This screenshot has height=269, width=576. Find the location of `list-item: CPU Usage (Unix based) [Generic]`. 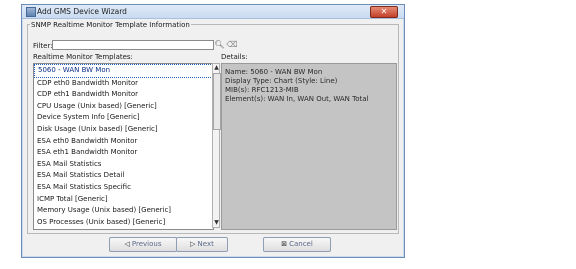

list-item: CPU Usage (Unix based) [Generic] is located at coordinates (123, 107).